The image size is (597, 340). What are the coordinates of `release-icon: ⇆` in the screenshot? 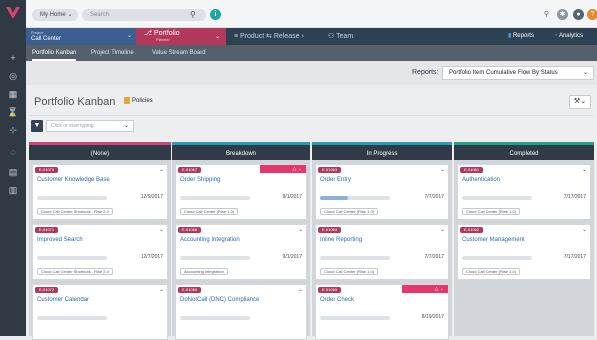 It's located at (270, 36).